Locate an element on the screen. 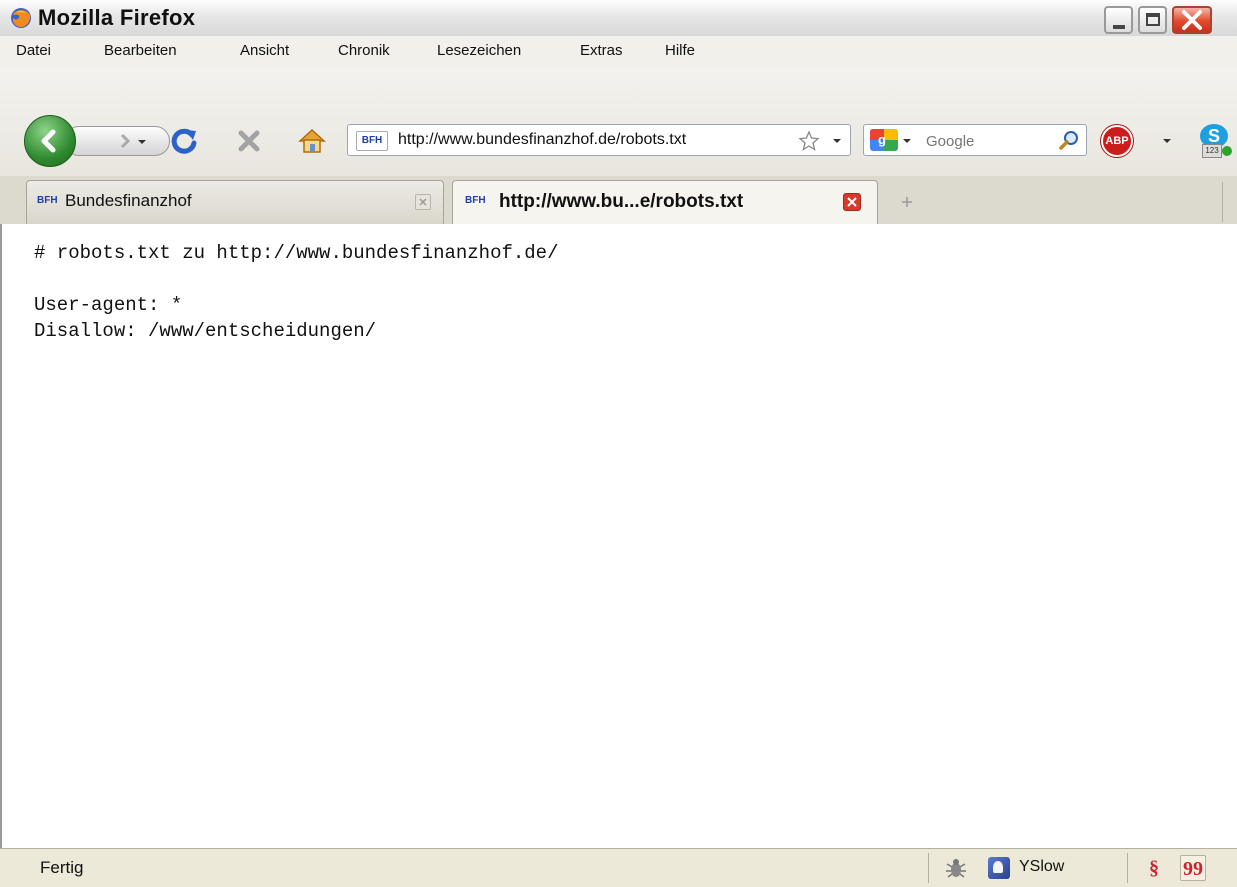  back-button is located at coordinates (50, 141).